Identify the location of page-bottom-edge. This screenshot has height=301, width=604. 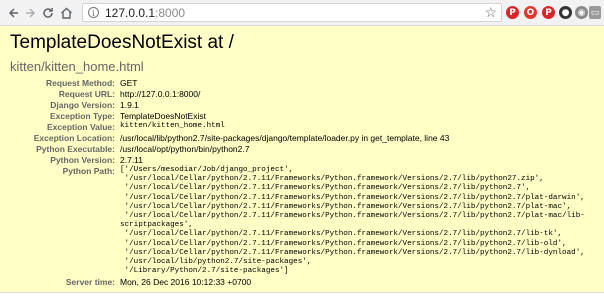
(302, 296).